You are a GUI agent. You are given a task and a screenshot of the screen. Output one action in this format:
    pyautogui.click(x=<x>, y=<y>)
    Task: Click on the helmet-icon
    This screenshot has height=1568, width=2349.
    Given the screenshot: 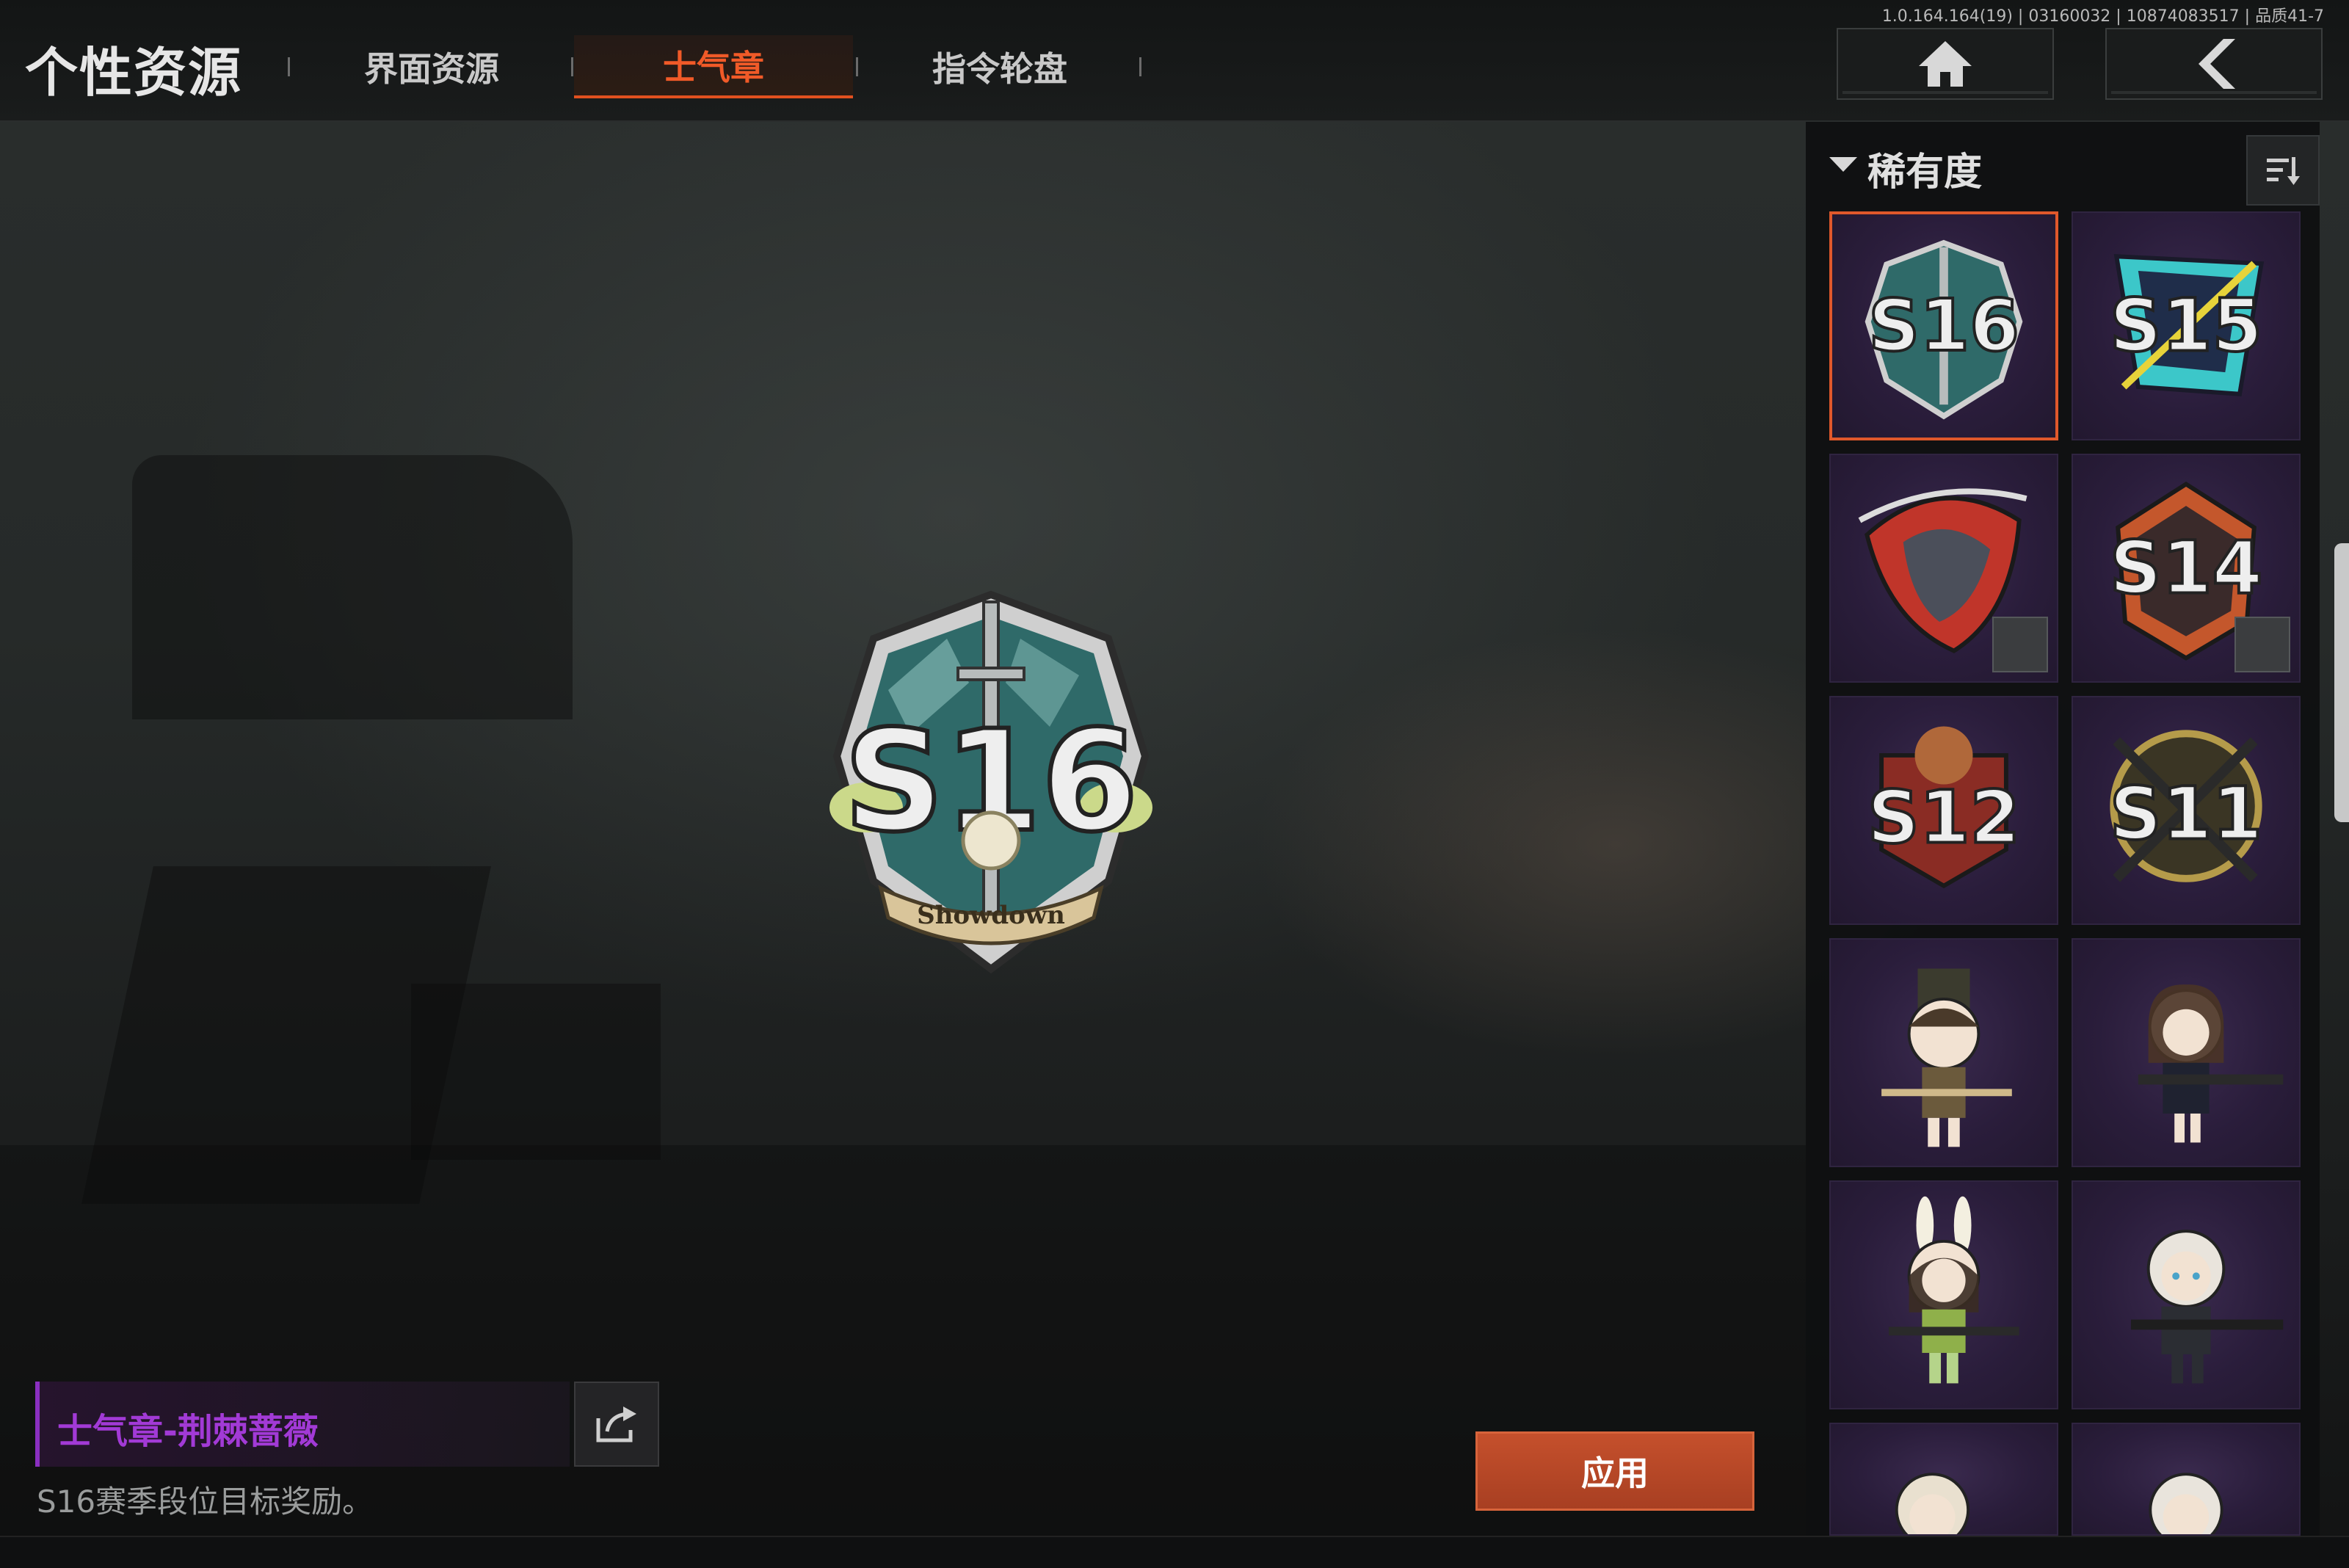 What is the action you would take?
    pyautogui.click(x=2020, y=644)
    